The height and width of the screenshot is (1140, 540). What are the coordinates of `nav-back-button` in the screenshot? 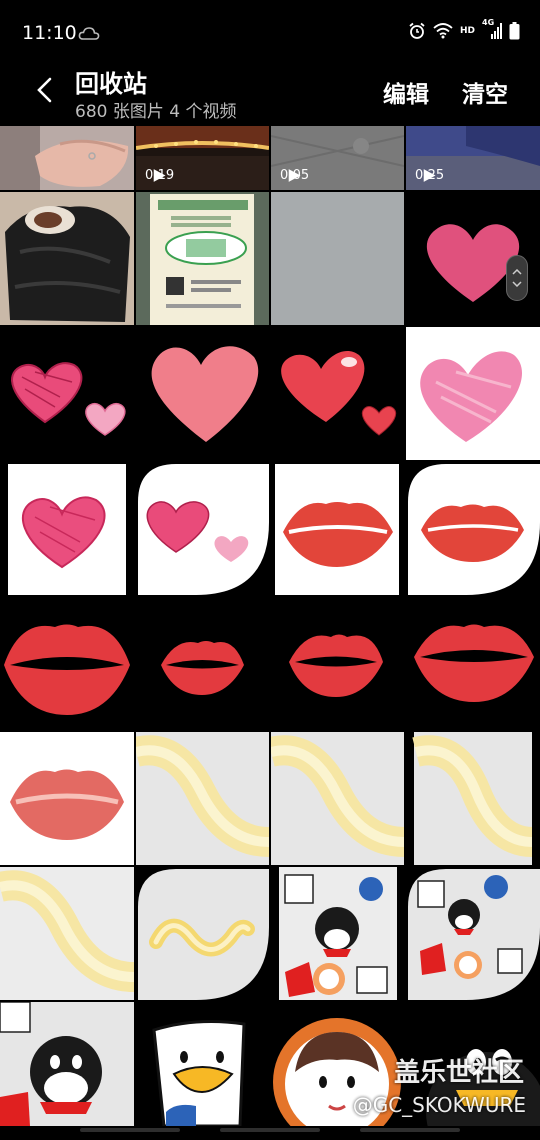 It's located at (410, 1130).